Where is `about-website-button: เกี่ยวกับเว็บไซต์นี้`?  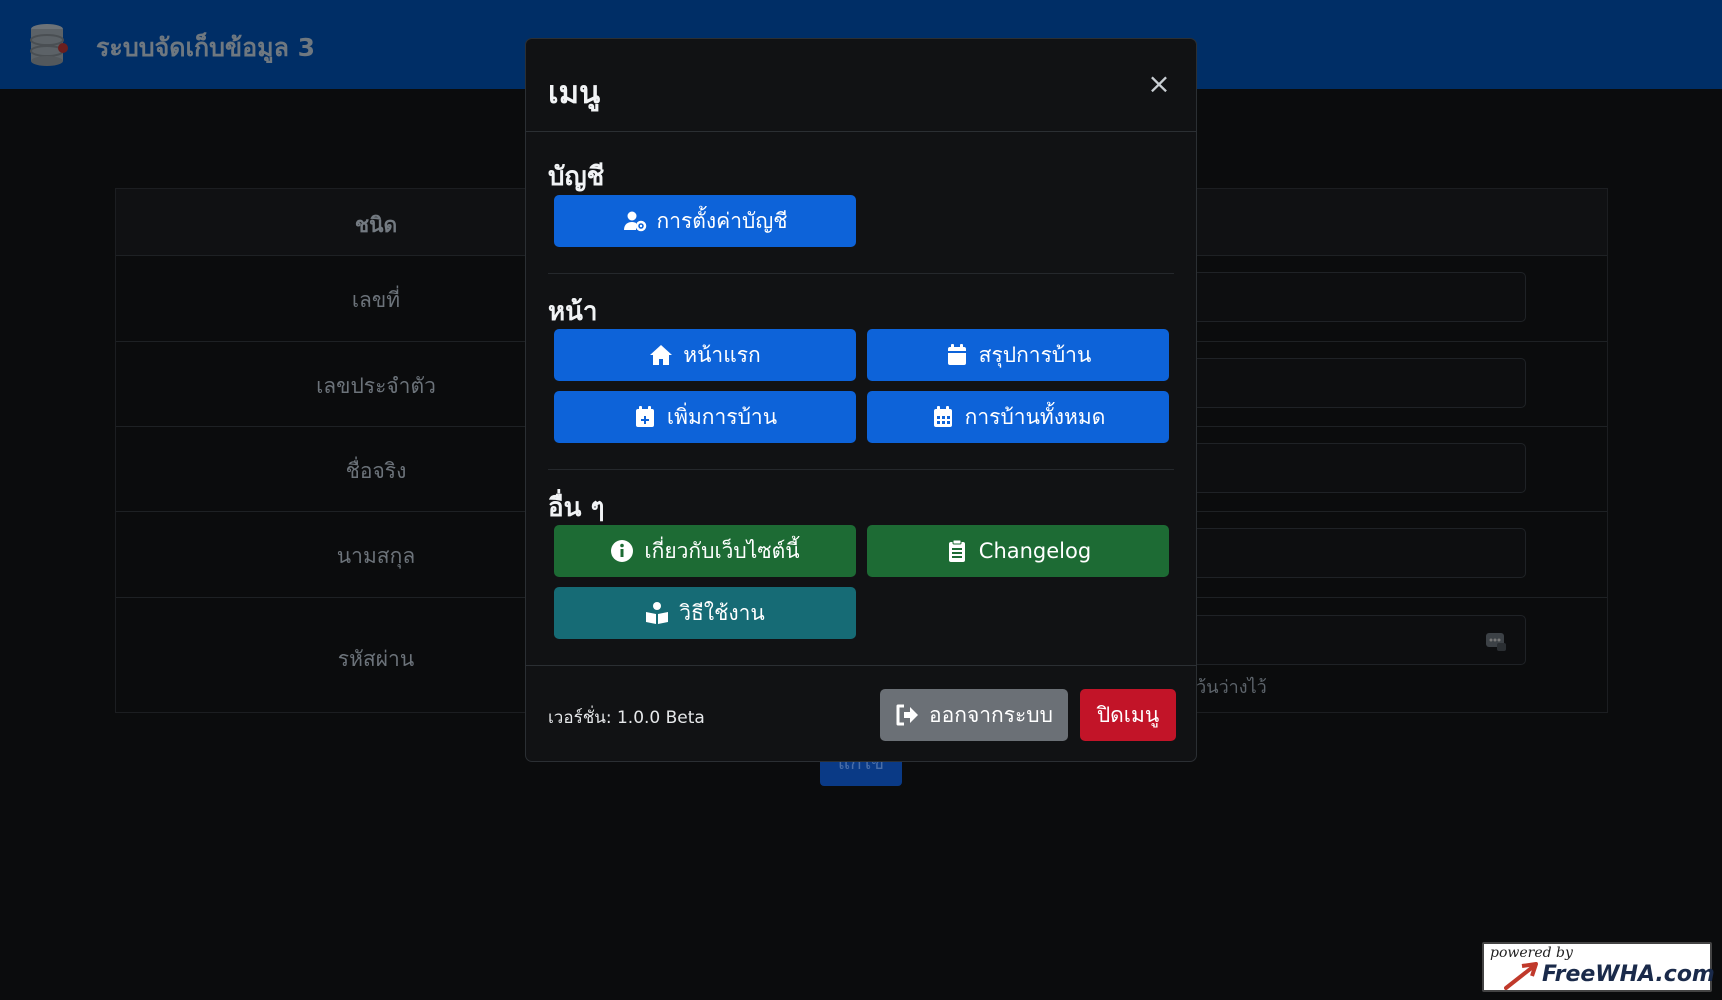
about-website-button: เกี่ยวกับเว็บไซต์นี้ is located at coordinates (705, 551).